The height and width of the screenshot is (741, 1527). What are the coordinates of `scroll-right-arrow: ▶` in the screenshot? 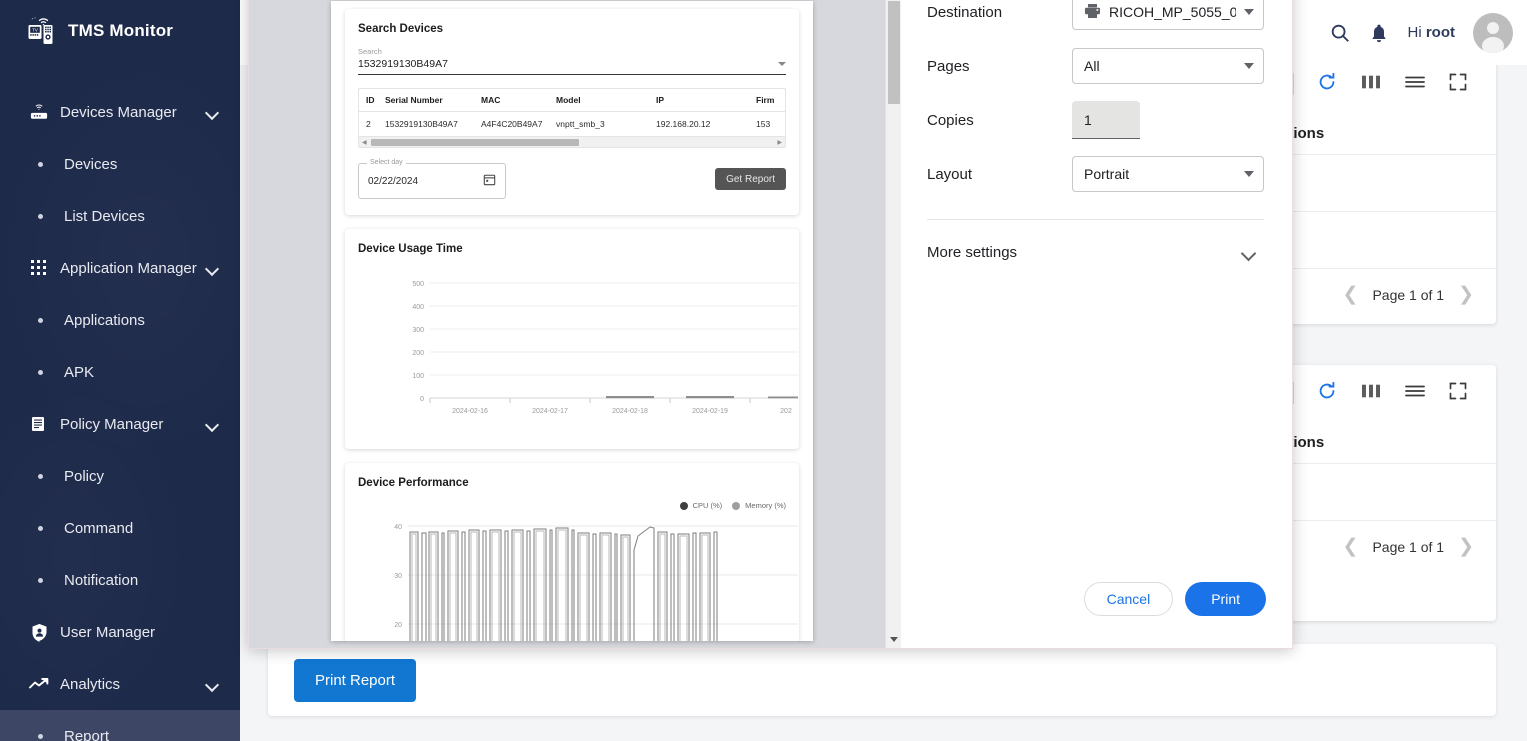 It's located at (779, 142).